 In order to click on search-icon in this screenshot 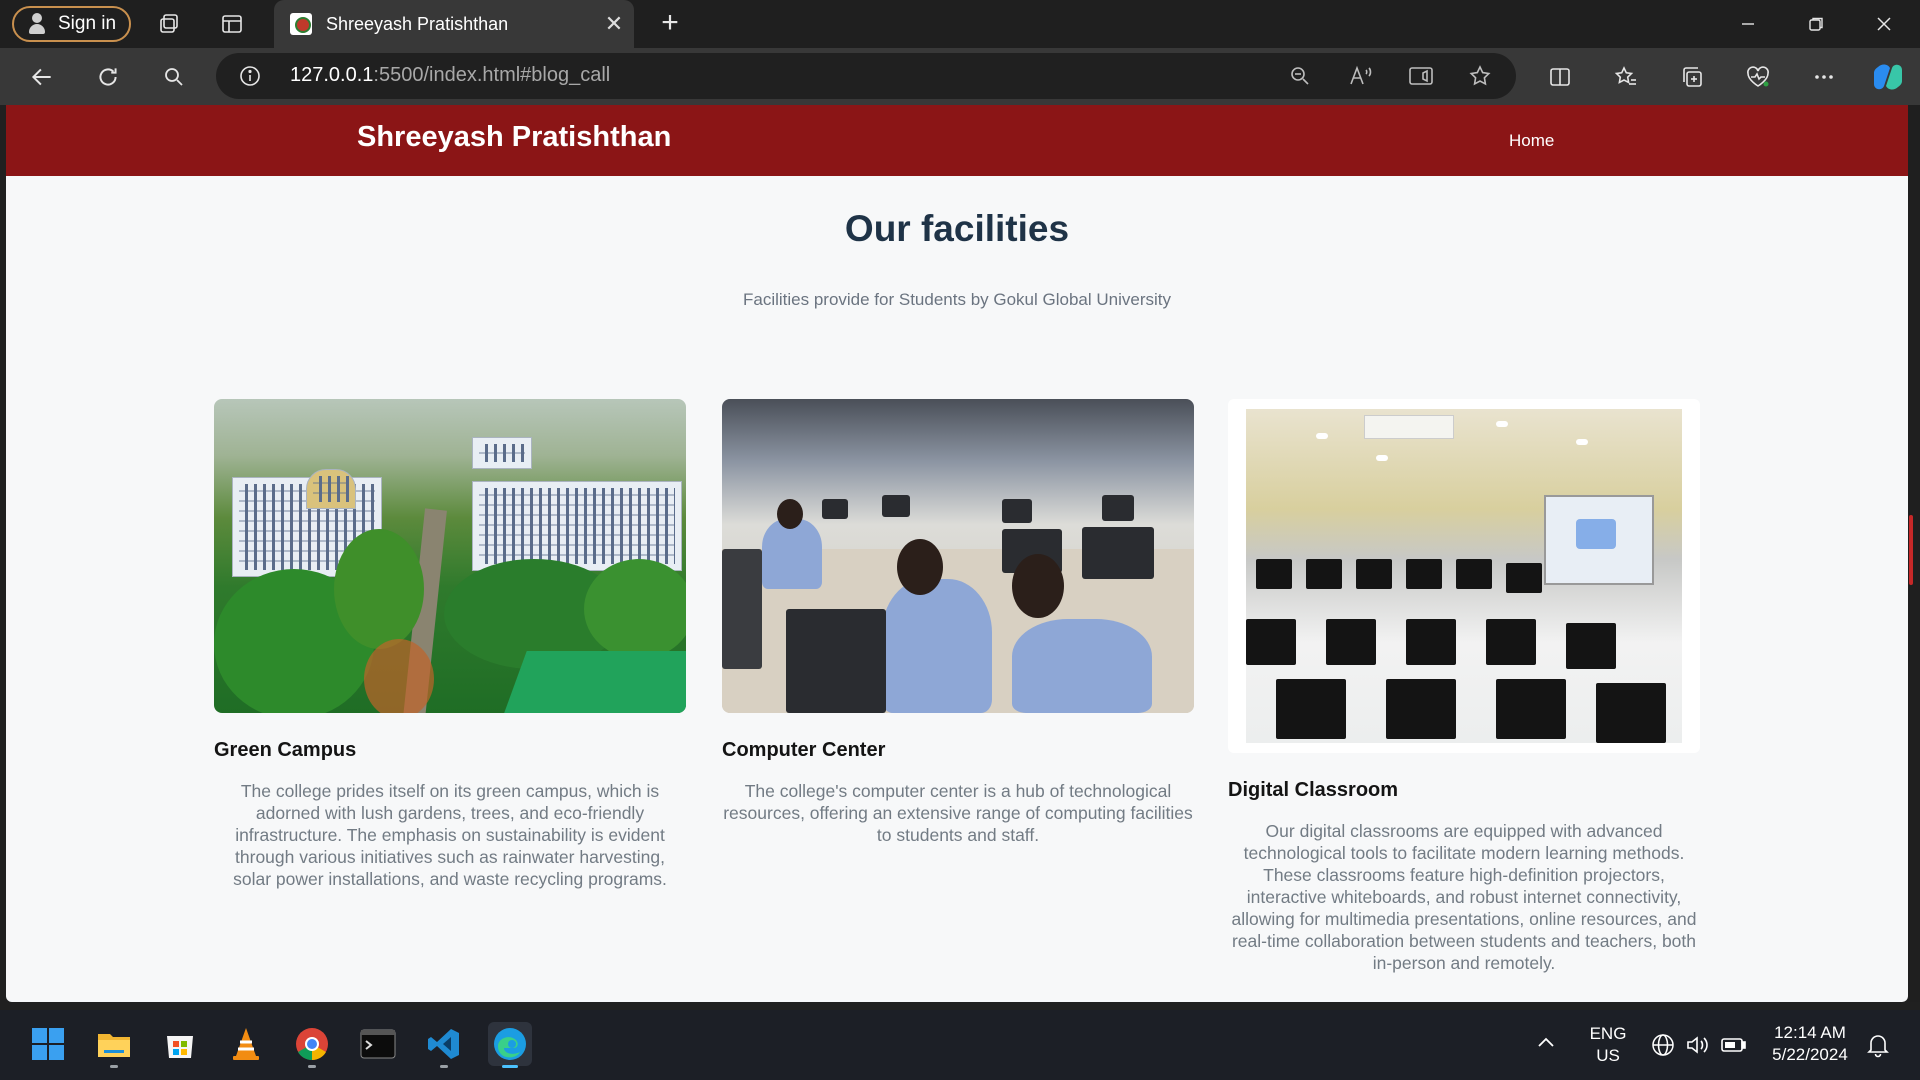, I will do `click(174, 77)`.